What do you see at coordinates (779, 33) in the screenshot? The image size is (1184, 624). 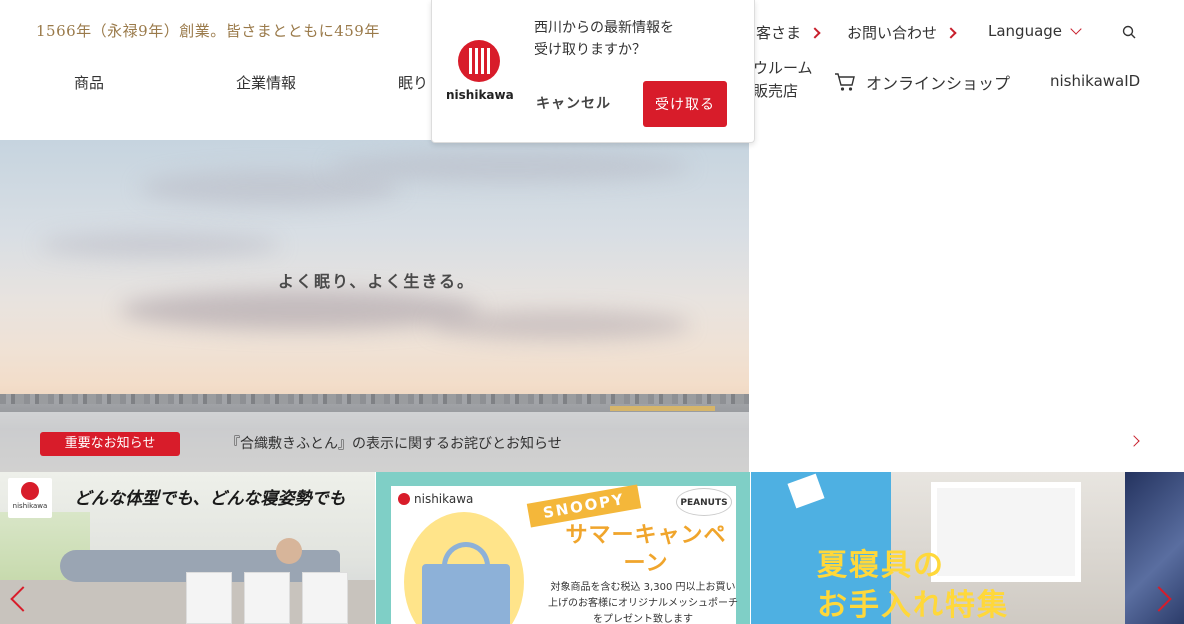 I see `customer-link-label: 客さま` at bounding box center [779, 33].